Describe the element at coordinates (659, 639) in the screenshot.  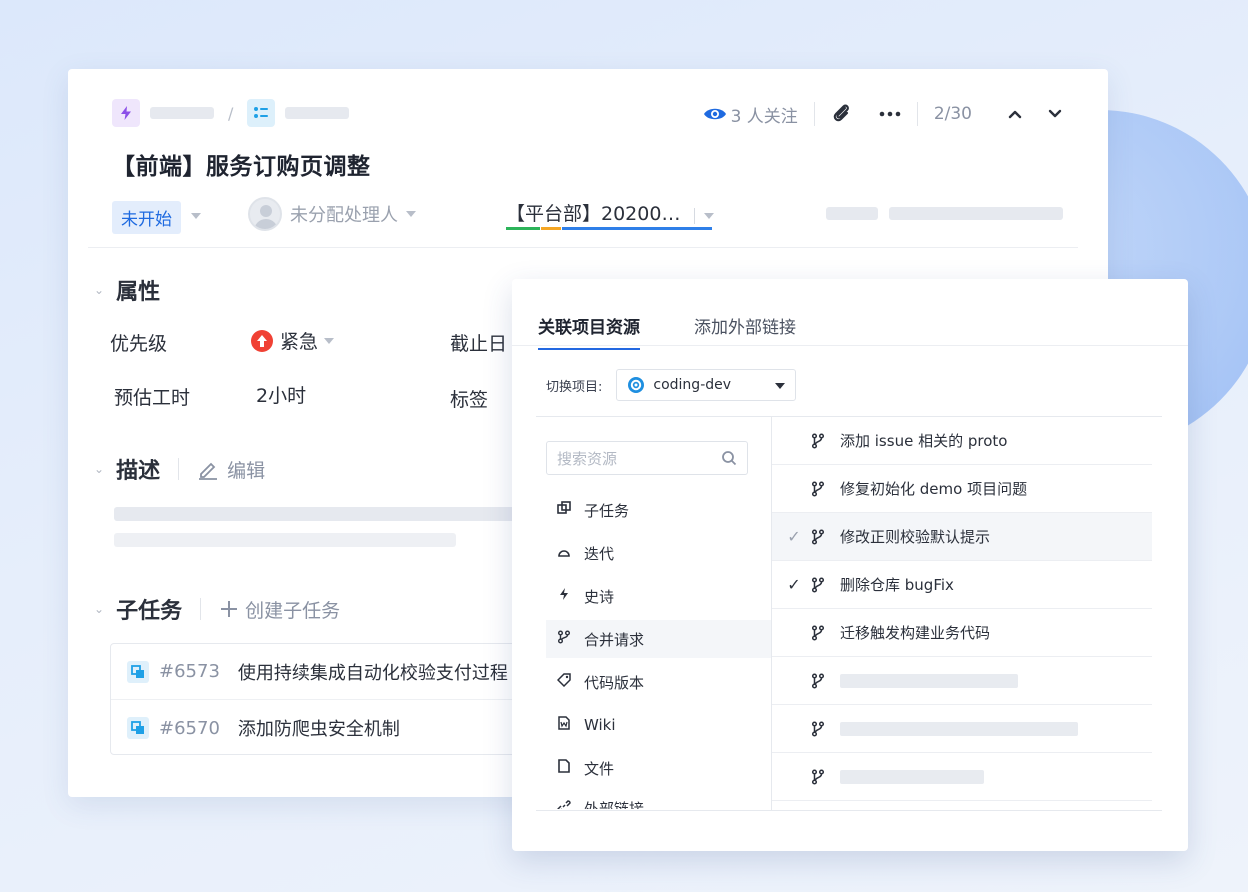
I see `category-merge-request: 合并请求` at that location.